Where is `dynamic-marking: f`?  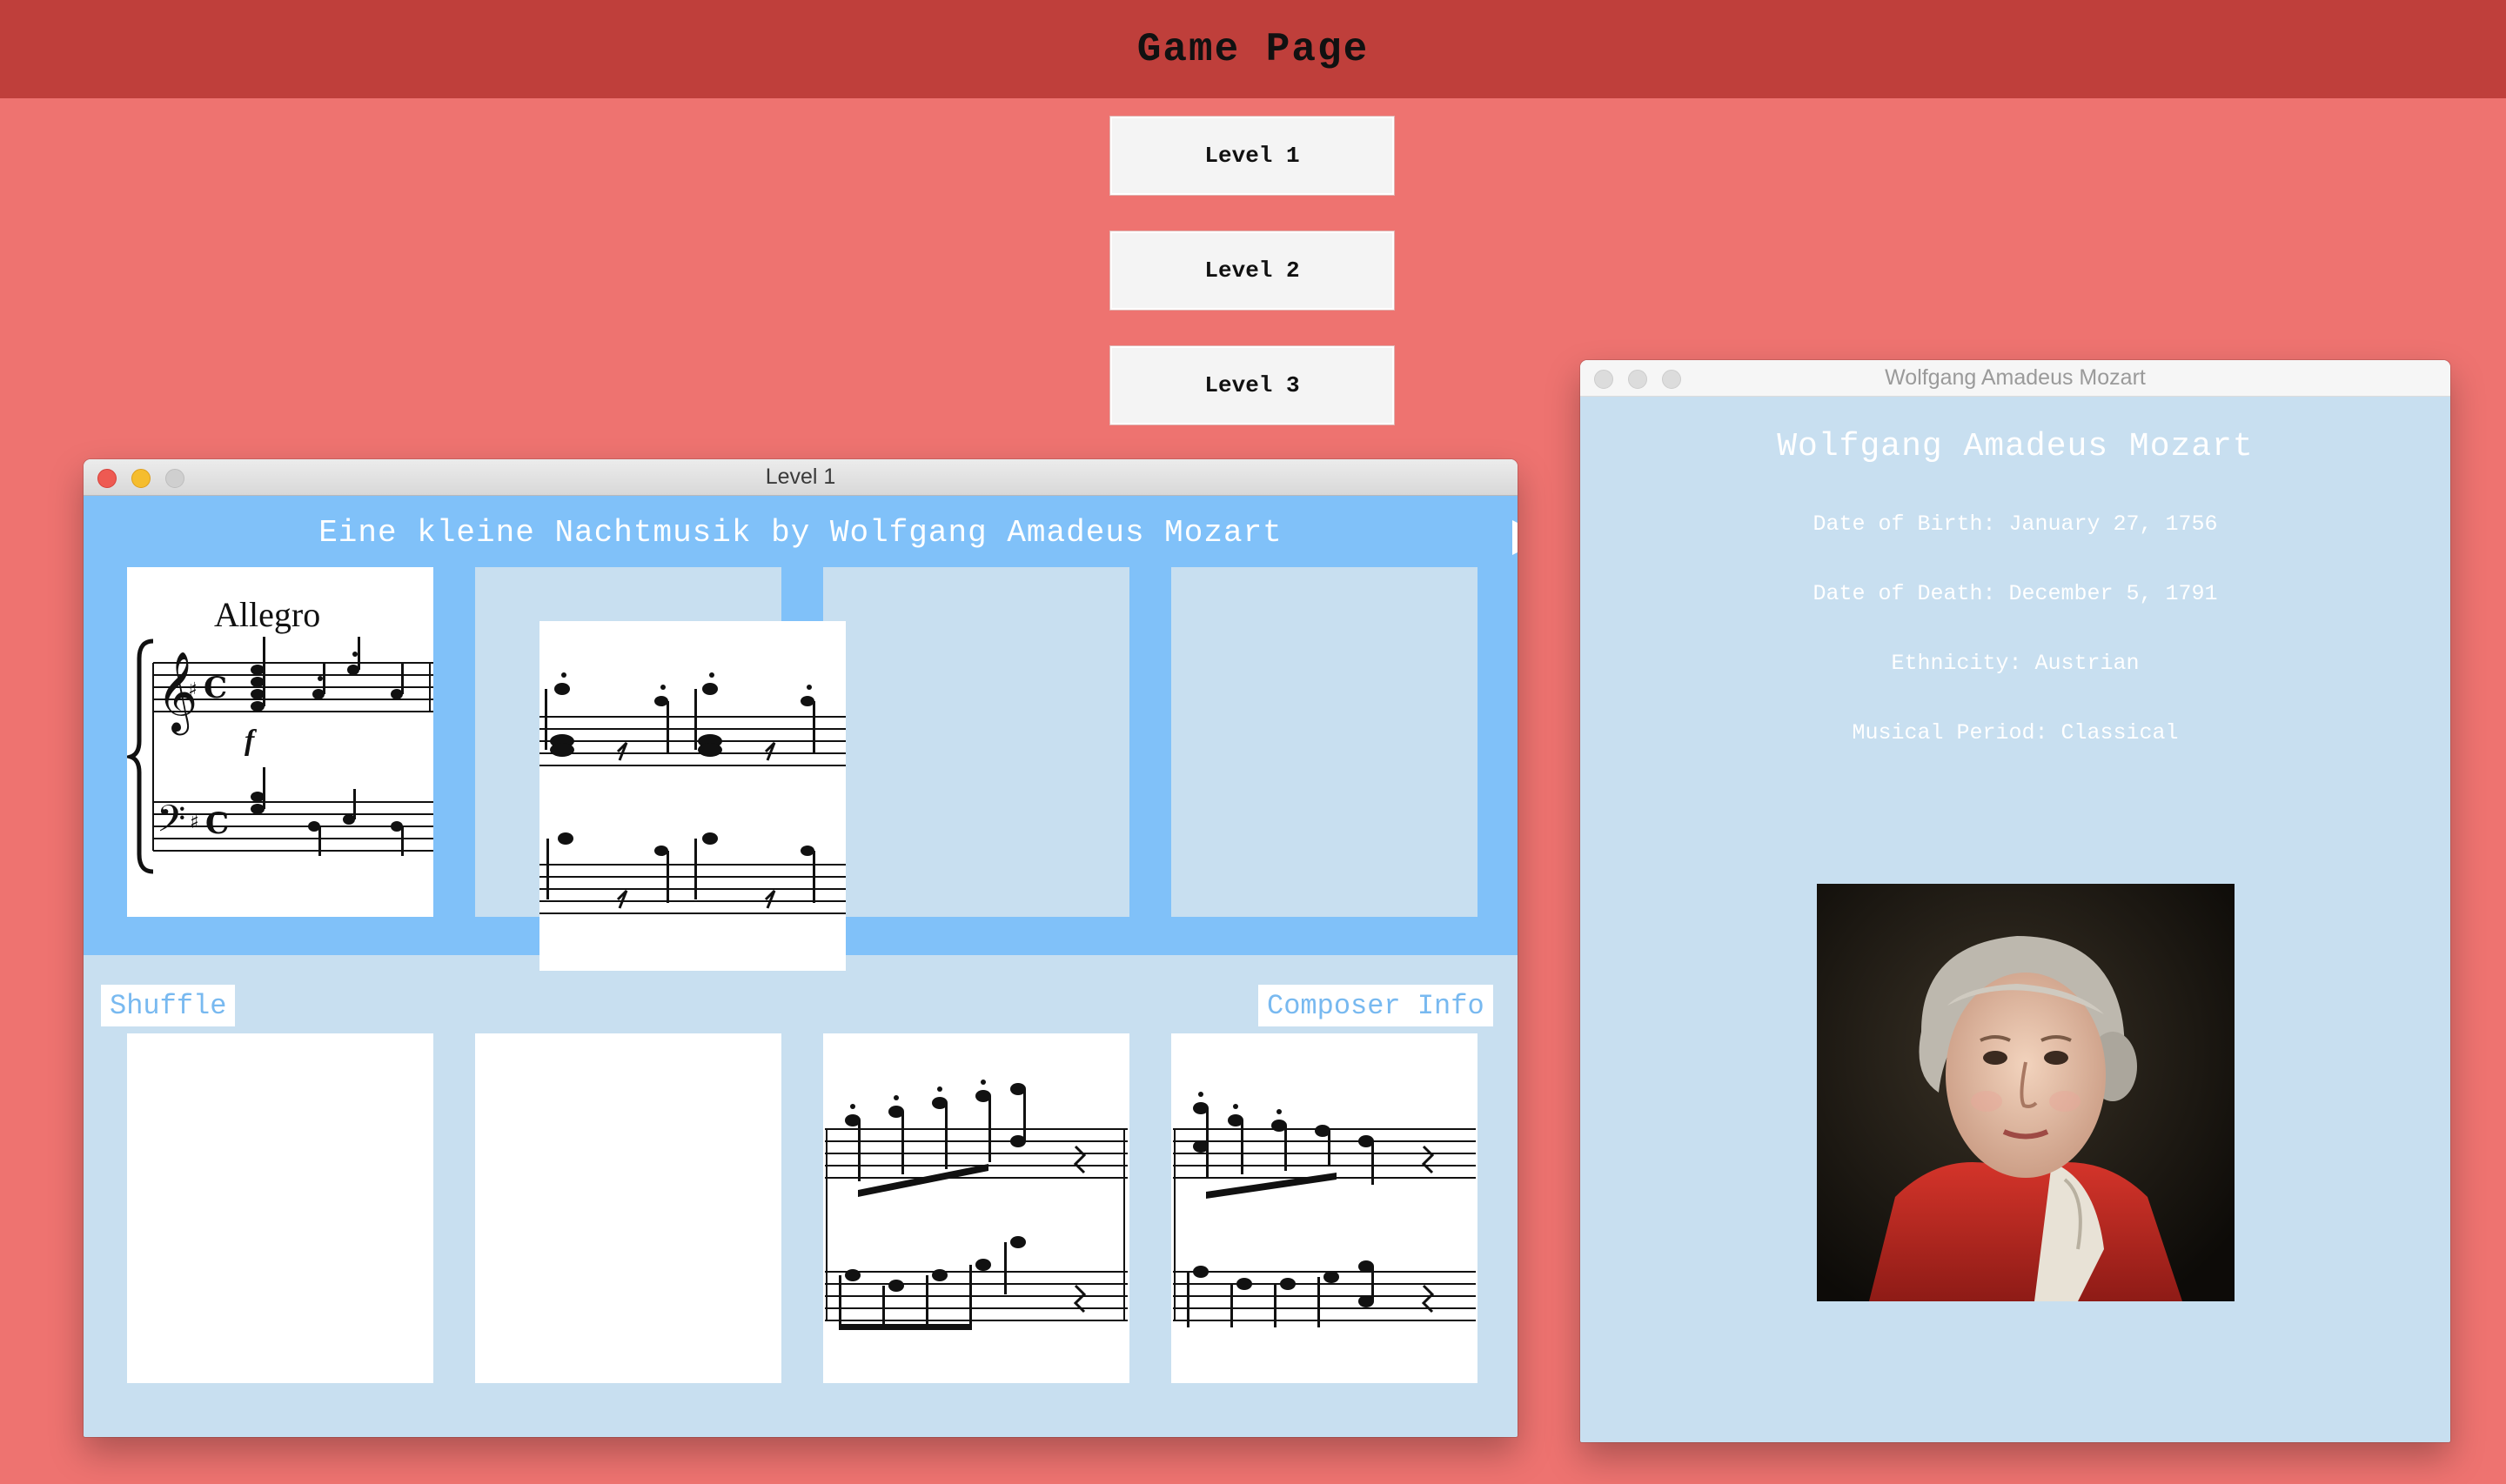 dynamic-marking: f is located at coordinates (251, 741).